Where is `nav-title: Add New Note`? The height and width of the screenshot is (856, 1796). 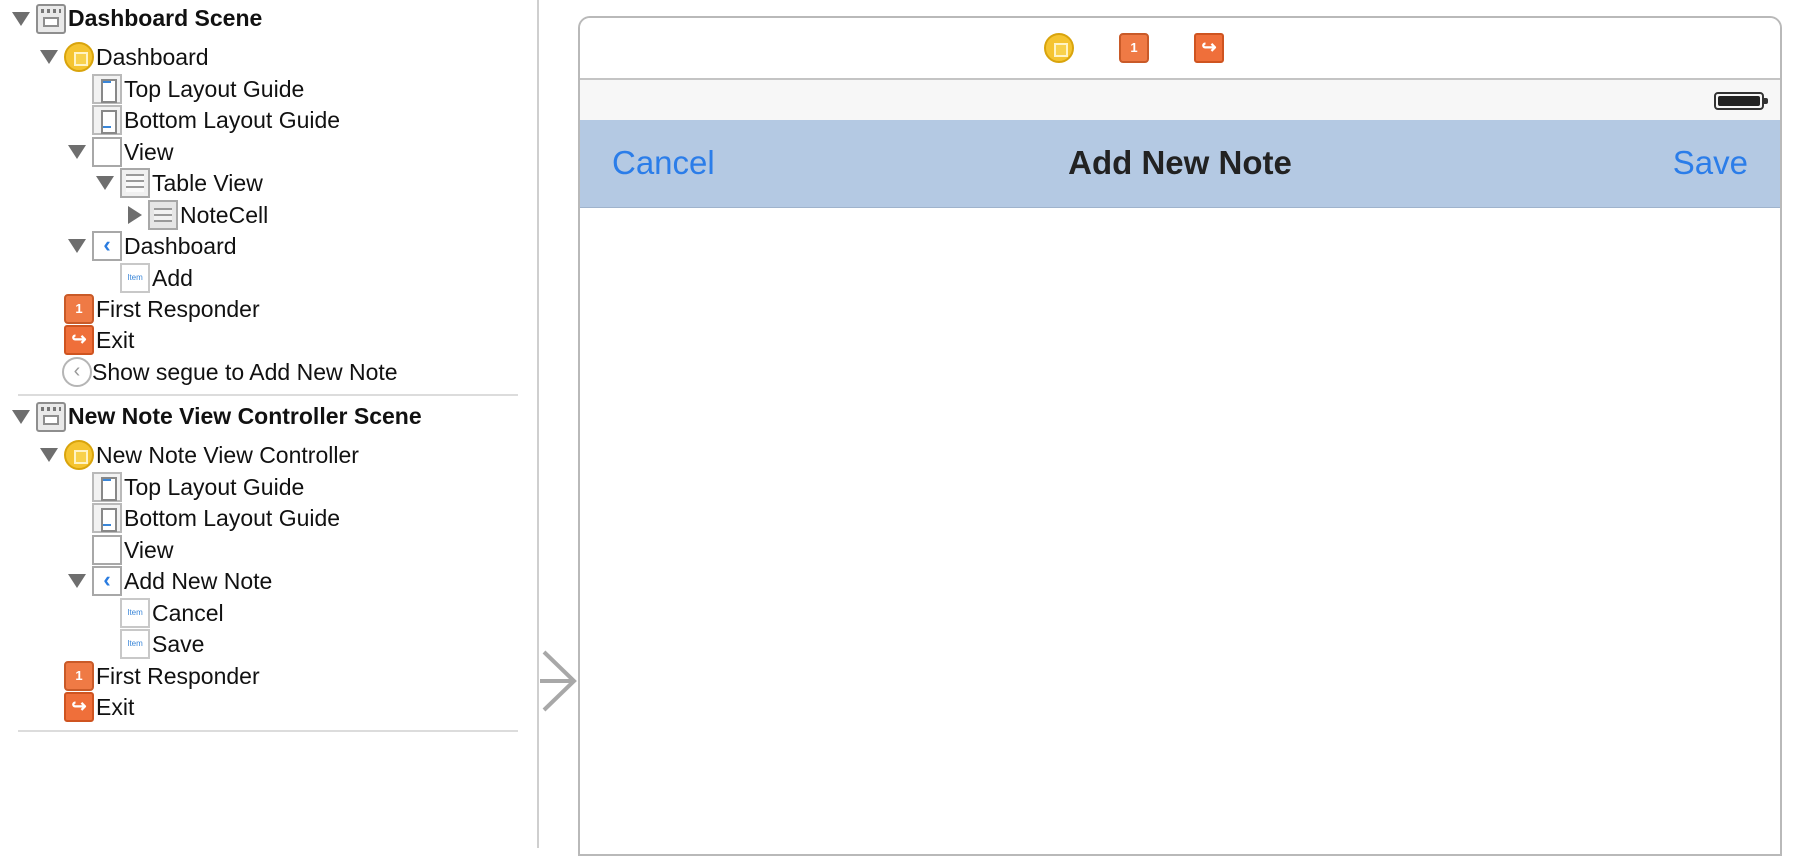 nav-title: Add New Note is located at coordinates (1180, 162).